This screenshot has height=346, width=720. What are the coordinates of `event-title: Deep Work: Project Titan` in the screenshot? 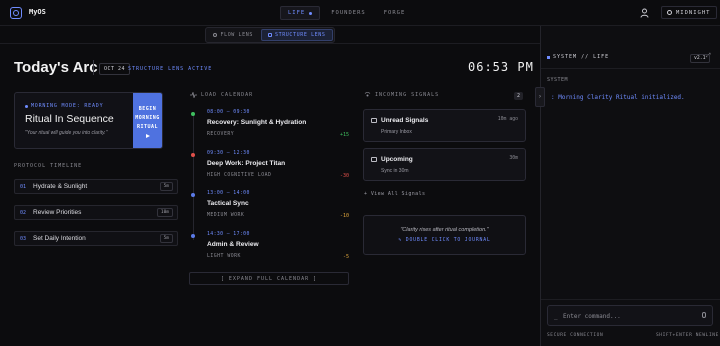 It's located at (246, 163).